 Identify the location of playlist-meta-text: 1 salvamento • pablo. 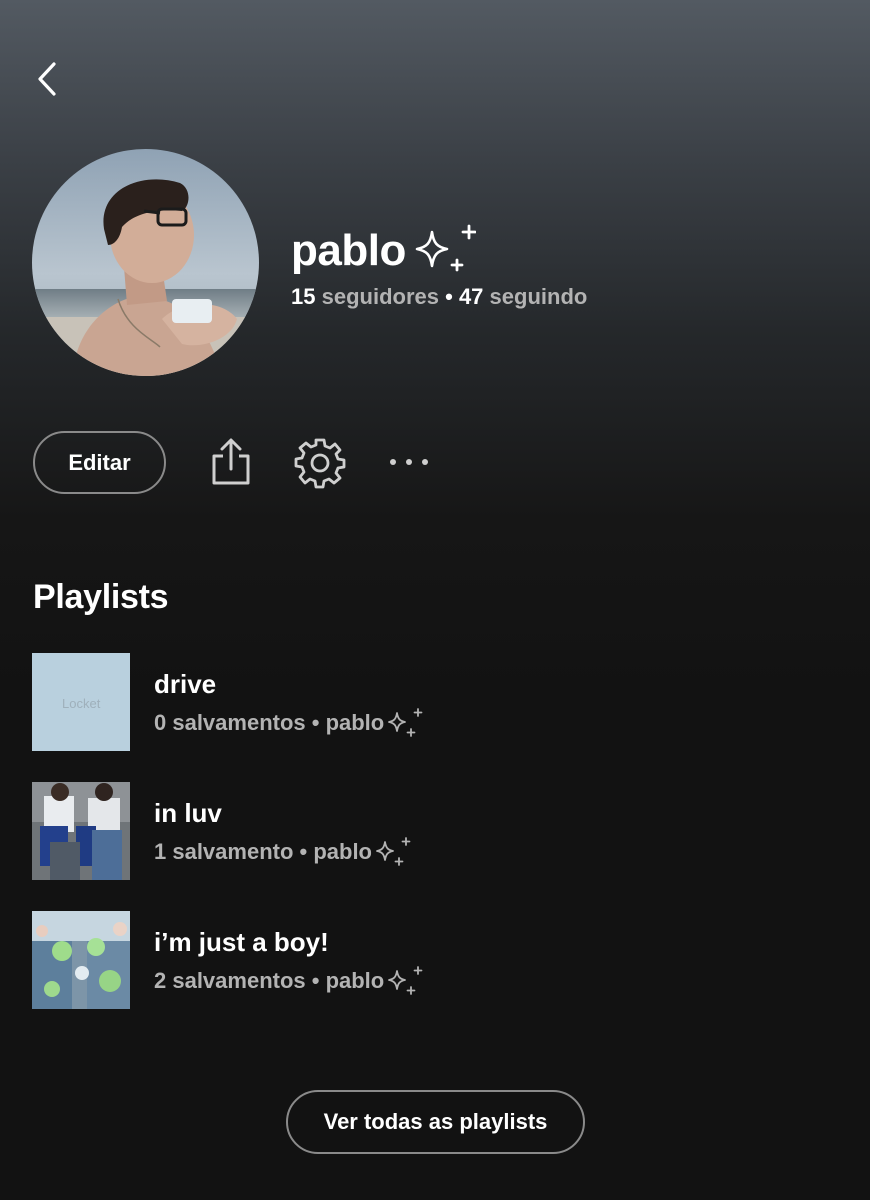
(263, 851).